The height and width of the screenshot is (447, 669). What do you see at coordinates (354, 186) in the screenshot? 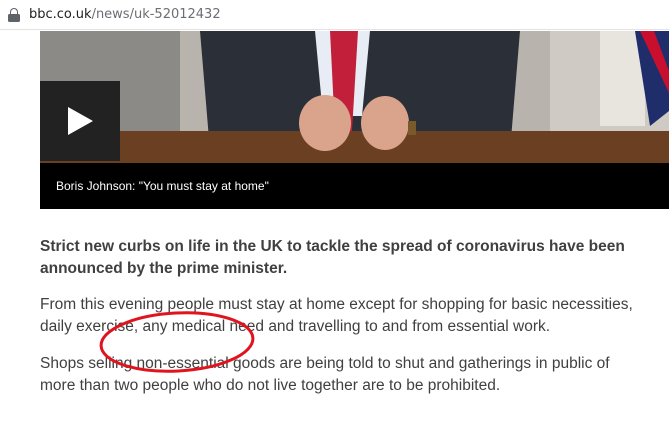
I see `video-caption: Boris Johnson: "You must stay at home"` at bounding box center [354, 186].